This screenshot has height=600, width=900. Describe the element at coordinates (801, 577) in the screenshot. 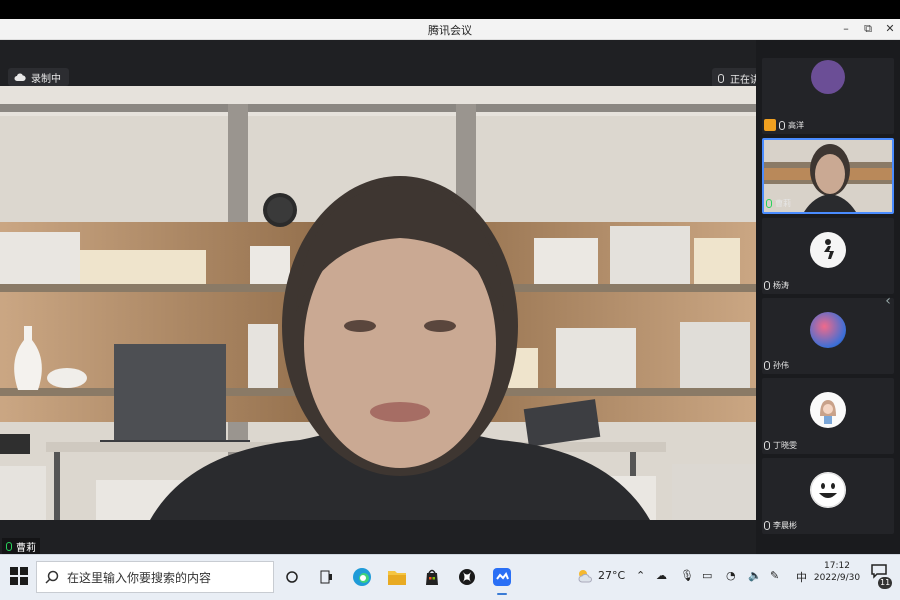

I see `ime-indicator: 中` at that location.